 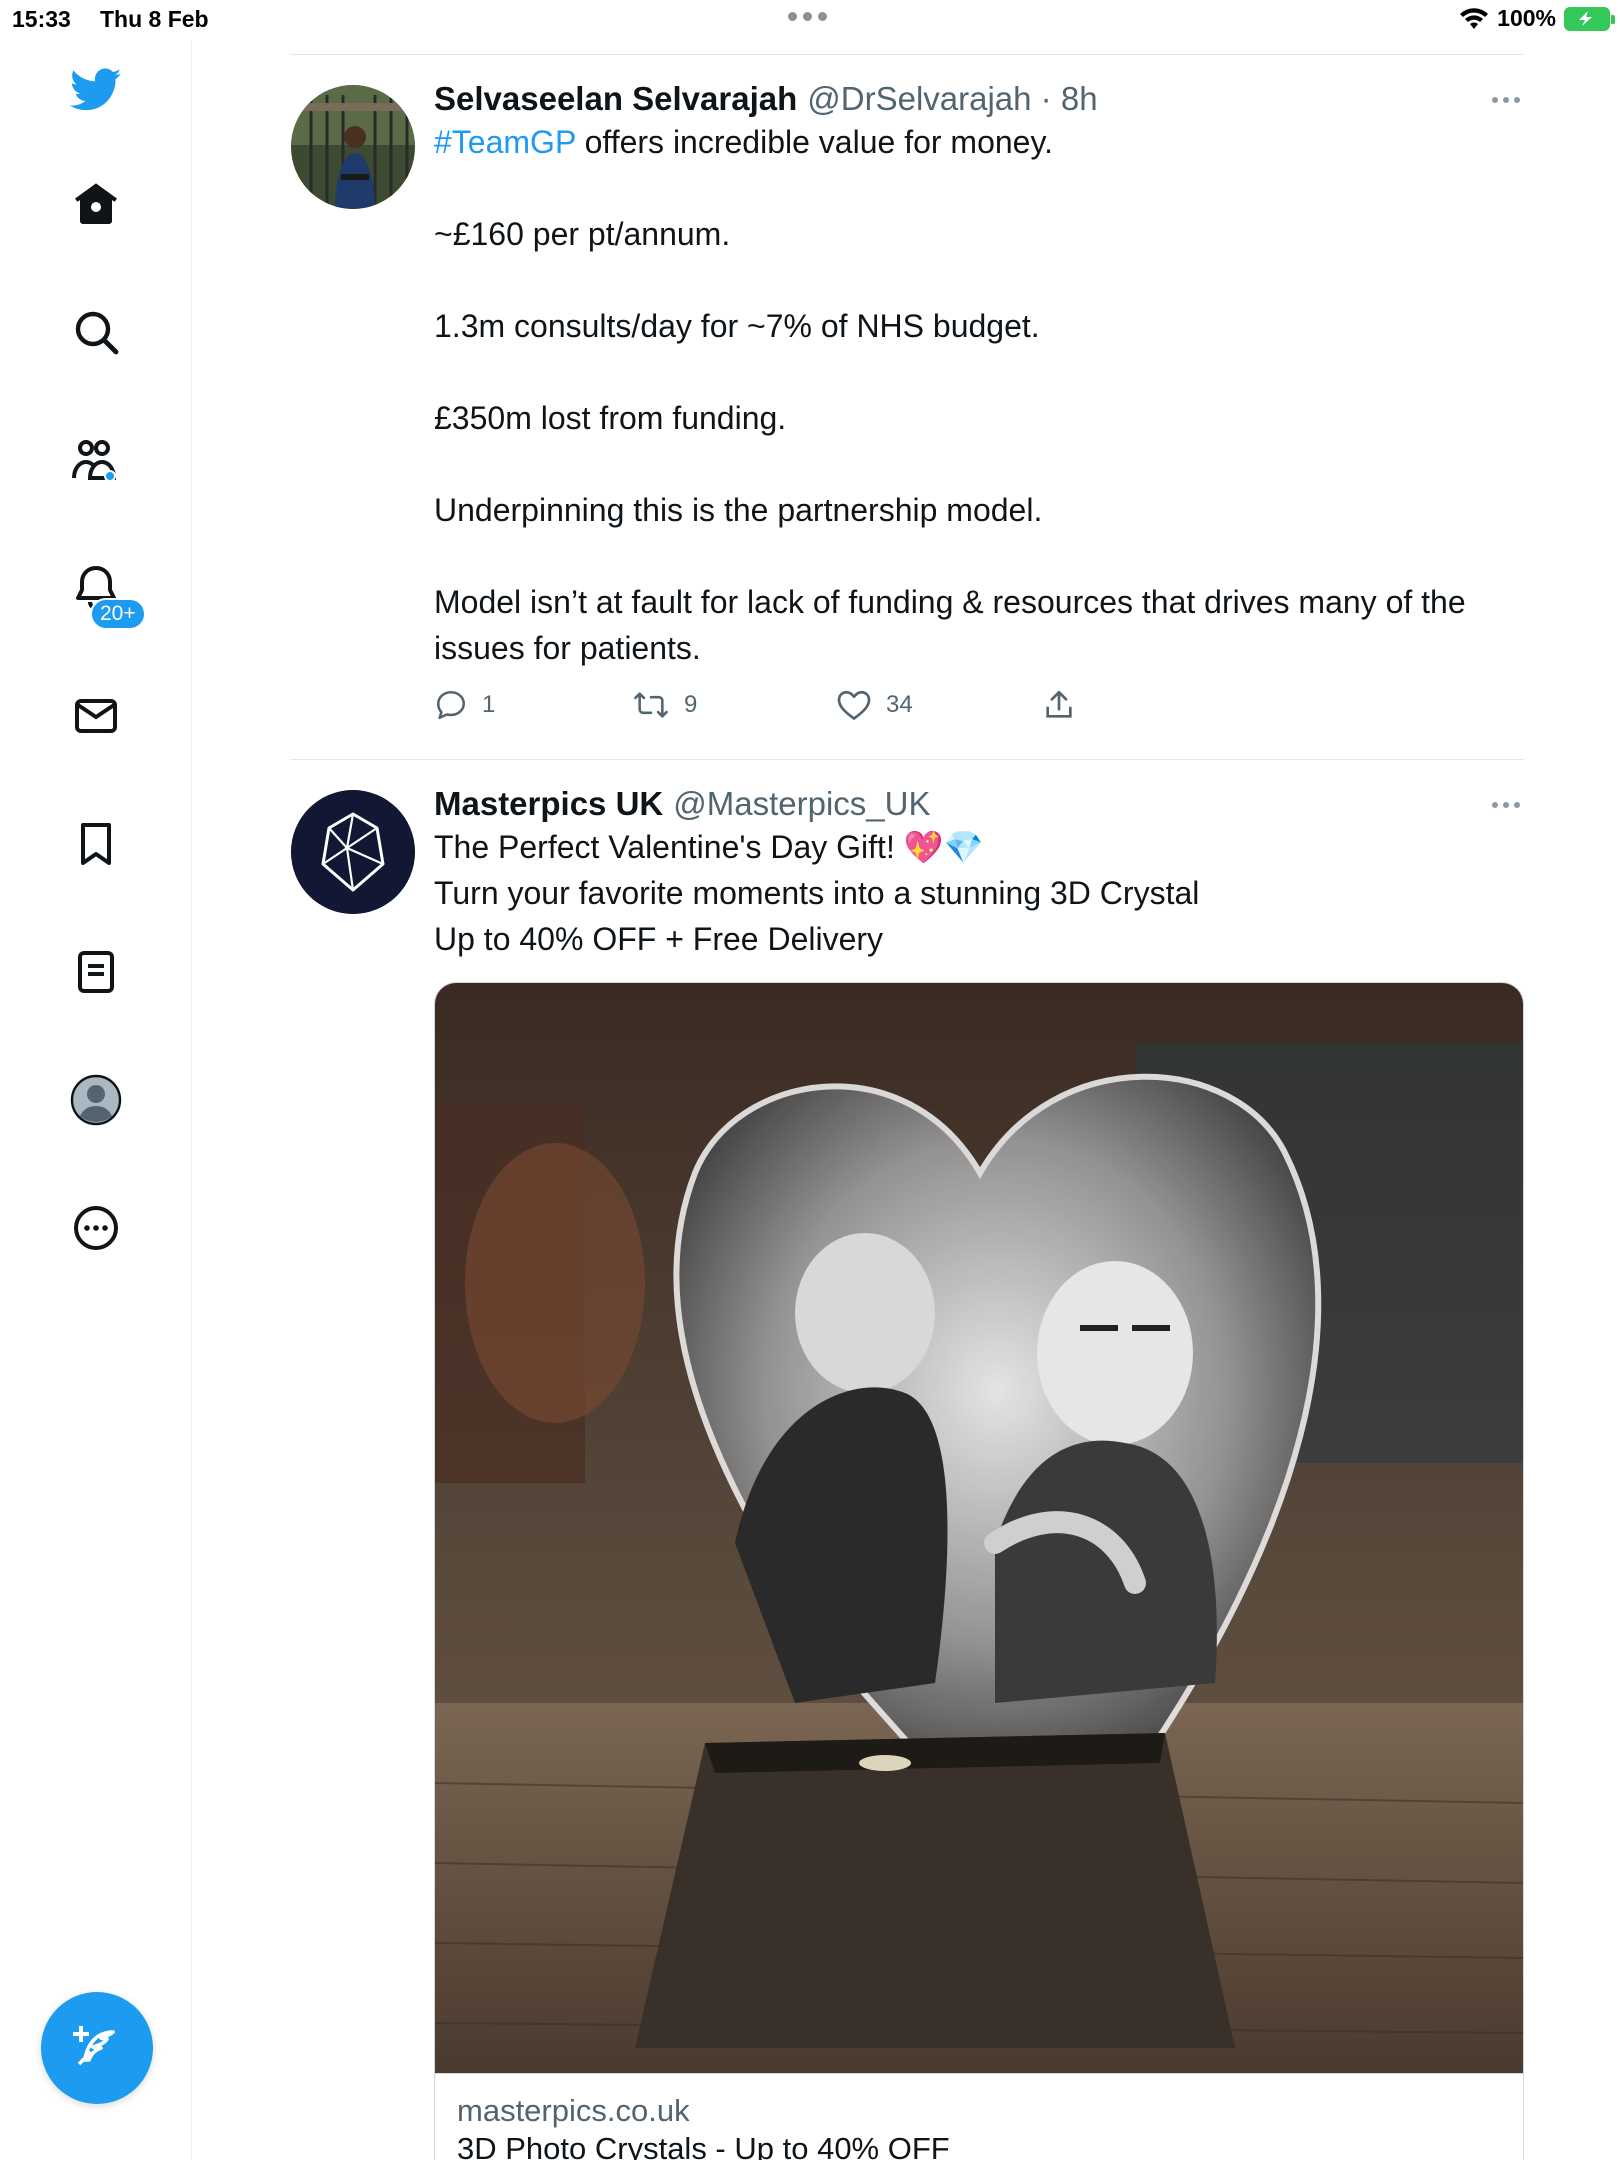 I want to click on communities-dot-badge, so click(x=110, y=476).